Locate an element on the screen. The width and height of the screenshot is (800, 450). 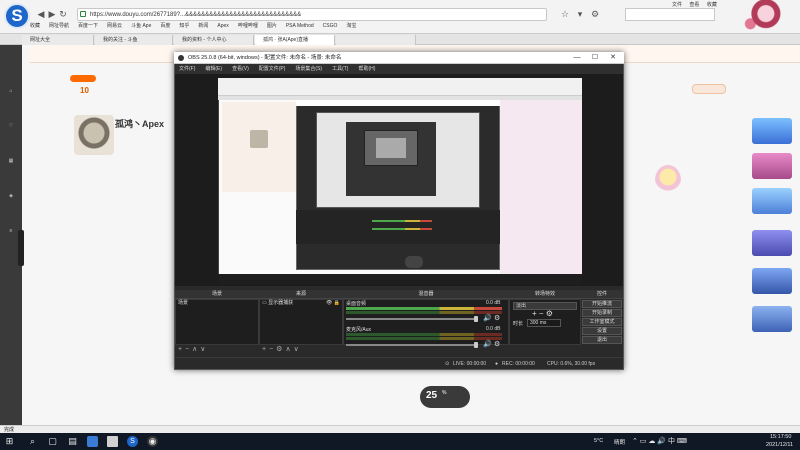
announcement-text is located at coordinates (688, 247).